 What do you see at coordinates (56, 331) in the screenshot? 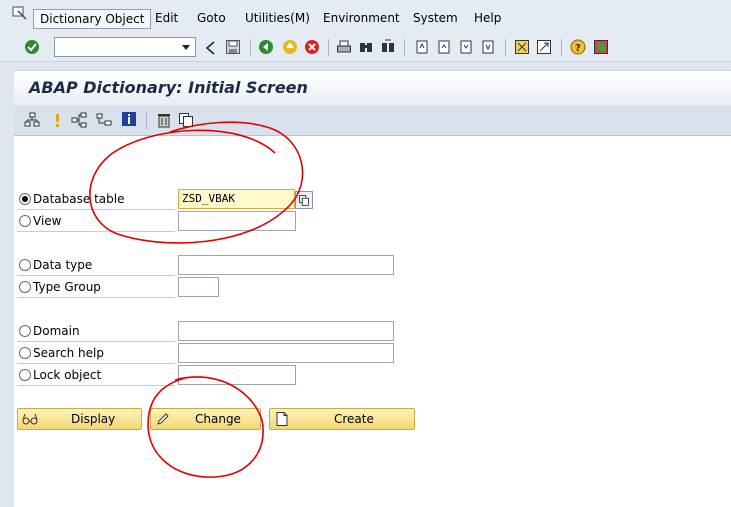
I see `domain-label: Domain` at bounding box center [56, 331].